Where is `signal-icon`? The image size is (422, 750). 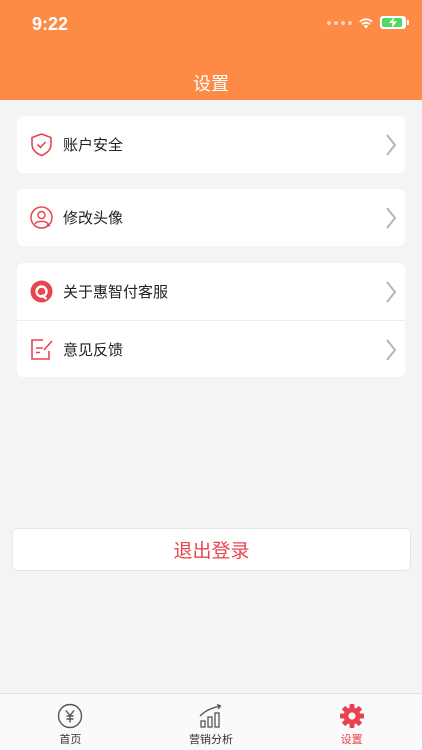 signal-icon is located at coordinates (339, 22).